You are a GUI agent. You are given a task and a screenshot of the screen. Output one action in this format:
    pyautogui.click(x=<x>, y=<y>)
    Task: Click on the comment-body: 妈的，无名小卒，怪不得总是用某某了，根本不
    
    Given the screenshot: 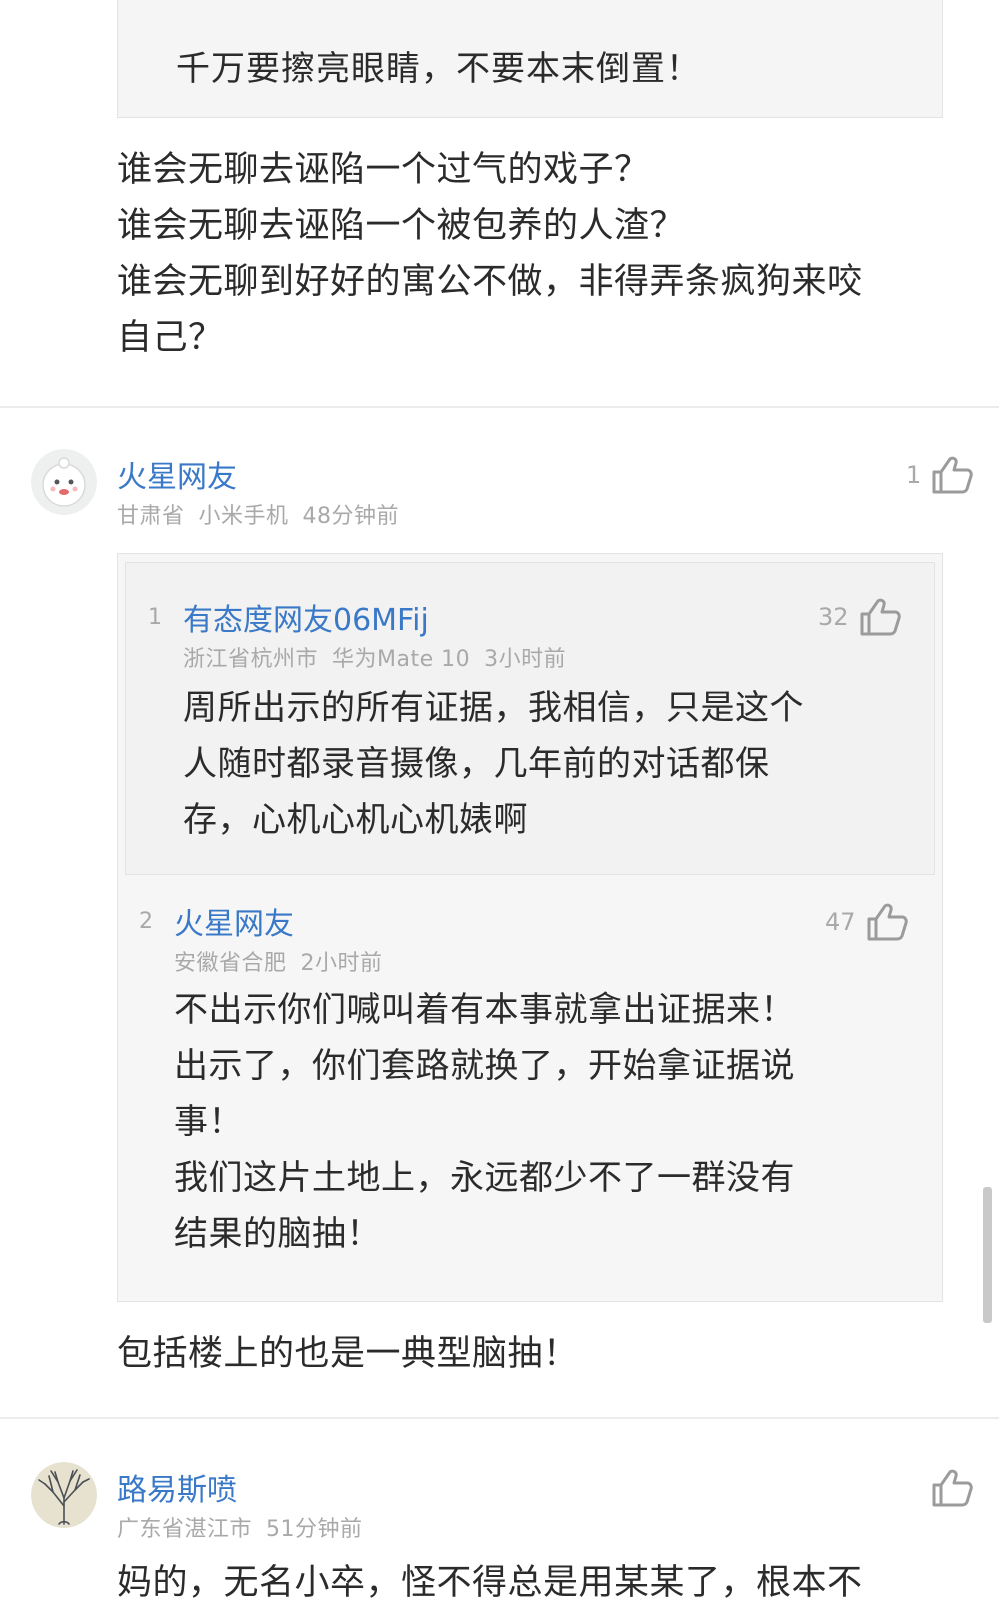 What is the action you would take?
    pyautogui.click(x=490, y=1583)
    